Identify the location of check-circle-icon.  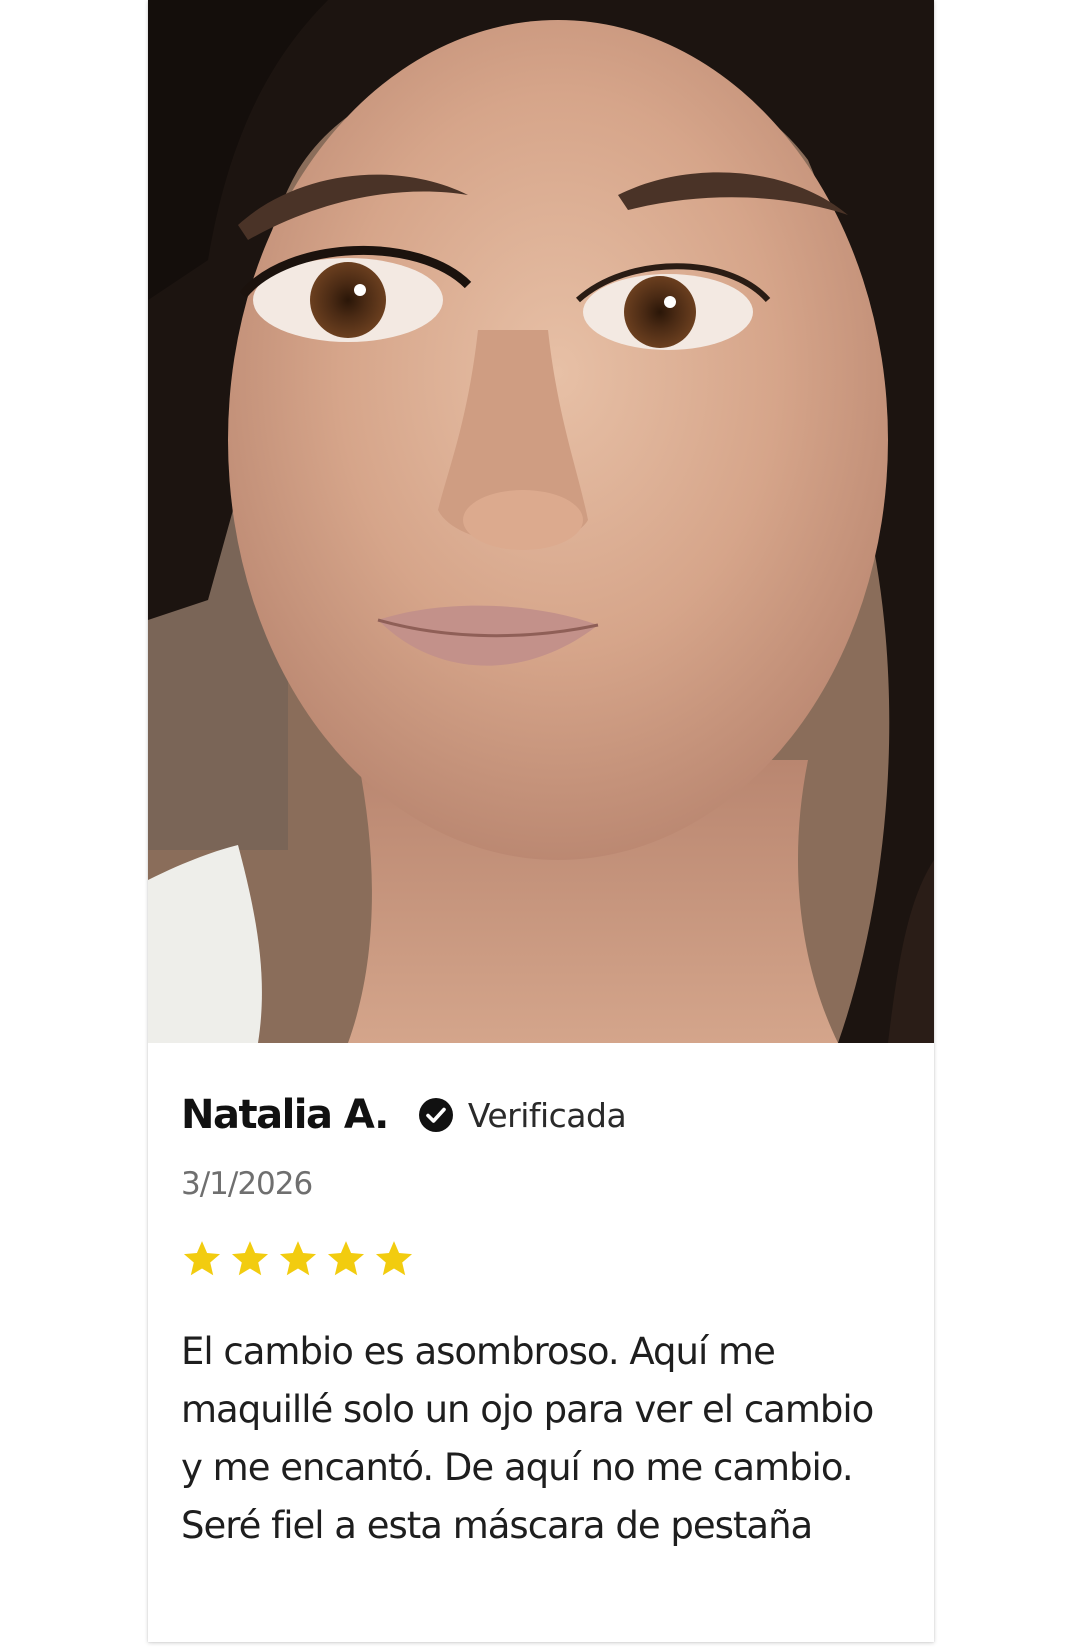
(435, 1115).